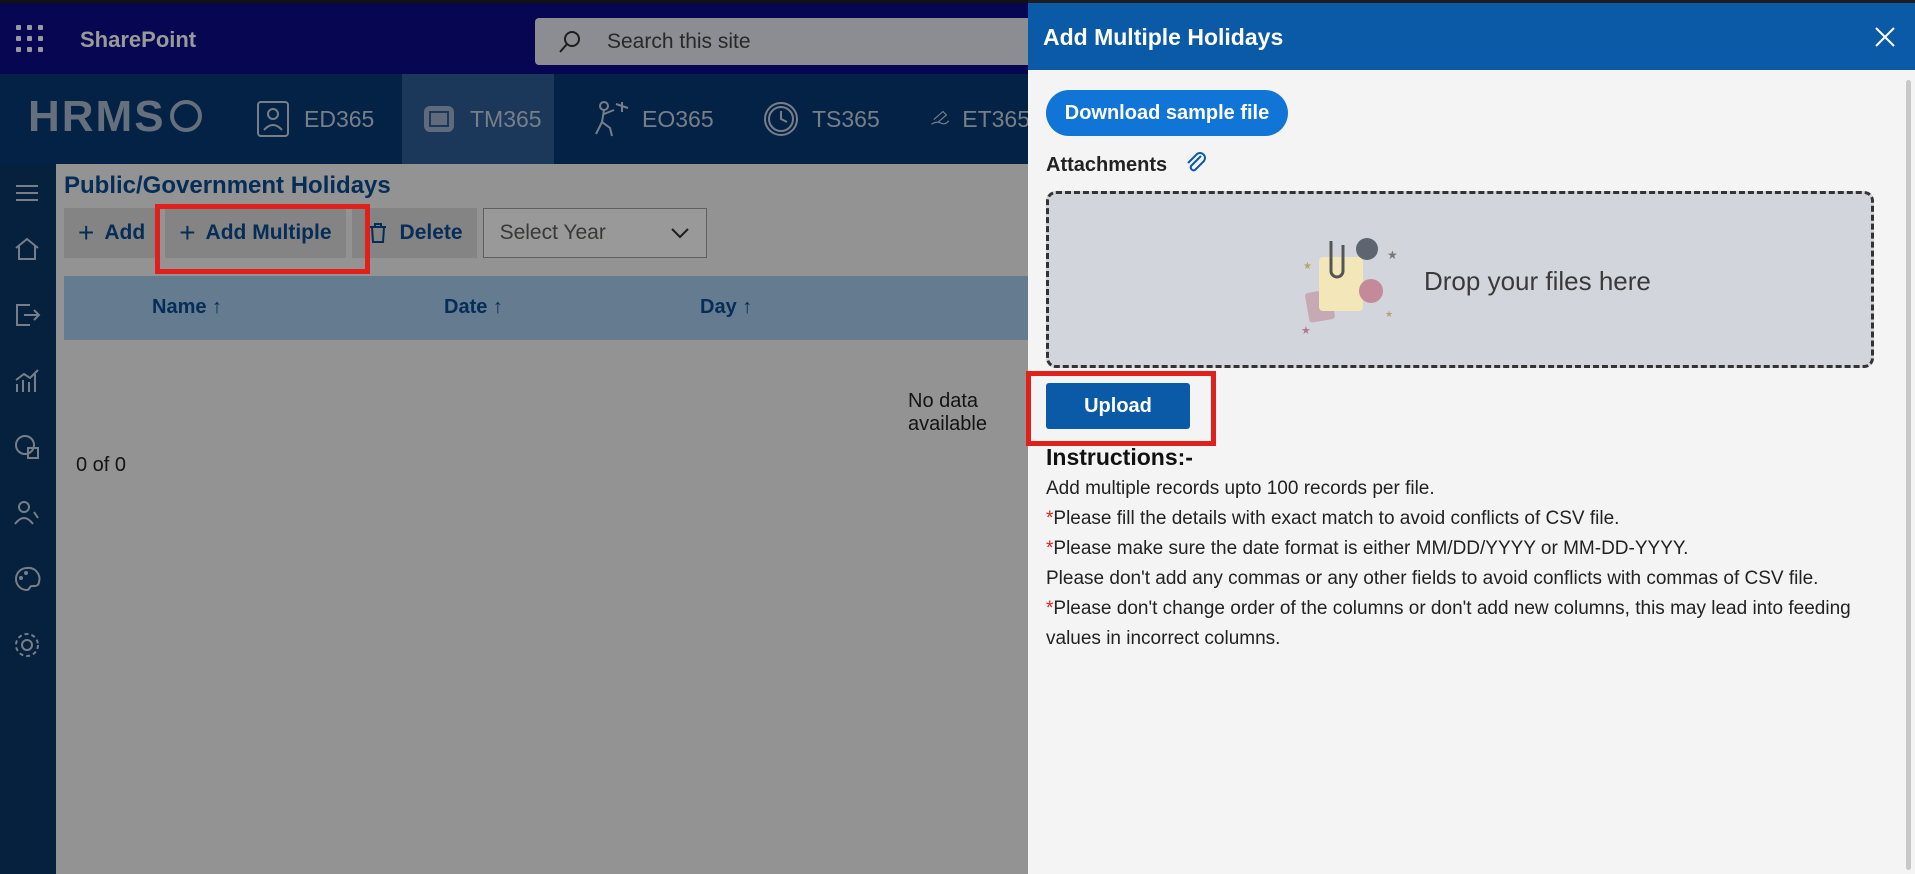  I want to click on file-drop-illustration-icon: ★ ★ ★ ★, so click(1349, 287).